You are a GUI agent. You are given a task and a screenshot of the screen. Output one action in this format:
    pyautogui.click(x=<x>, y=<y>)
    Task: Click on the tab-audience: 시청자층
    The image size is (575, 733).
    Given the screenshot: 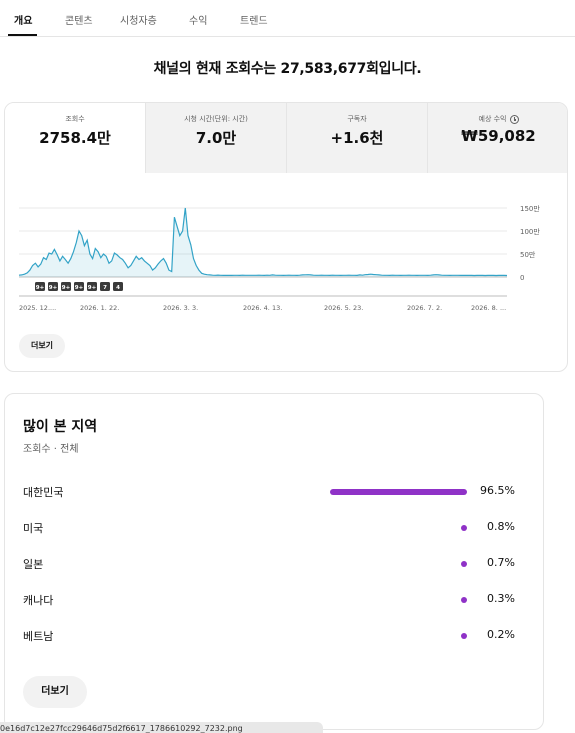 What is the action you would take?
    pyautogui.click(x=138, y=19)
    